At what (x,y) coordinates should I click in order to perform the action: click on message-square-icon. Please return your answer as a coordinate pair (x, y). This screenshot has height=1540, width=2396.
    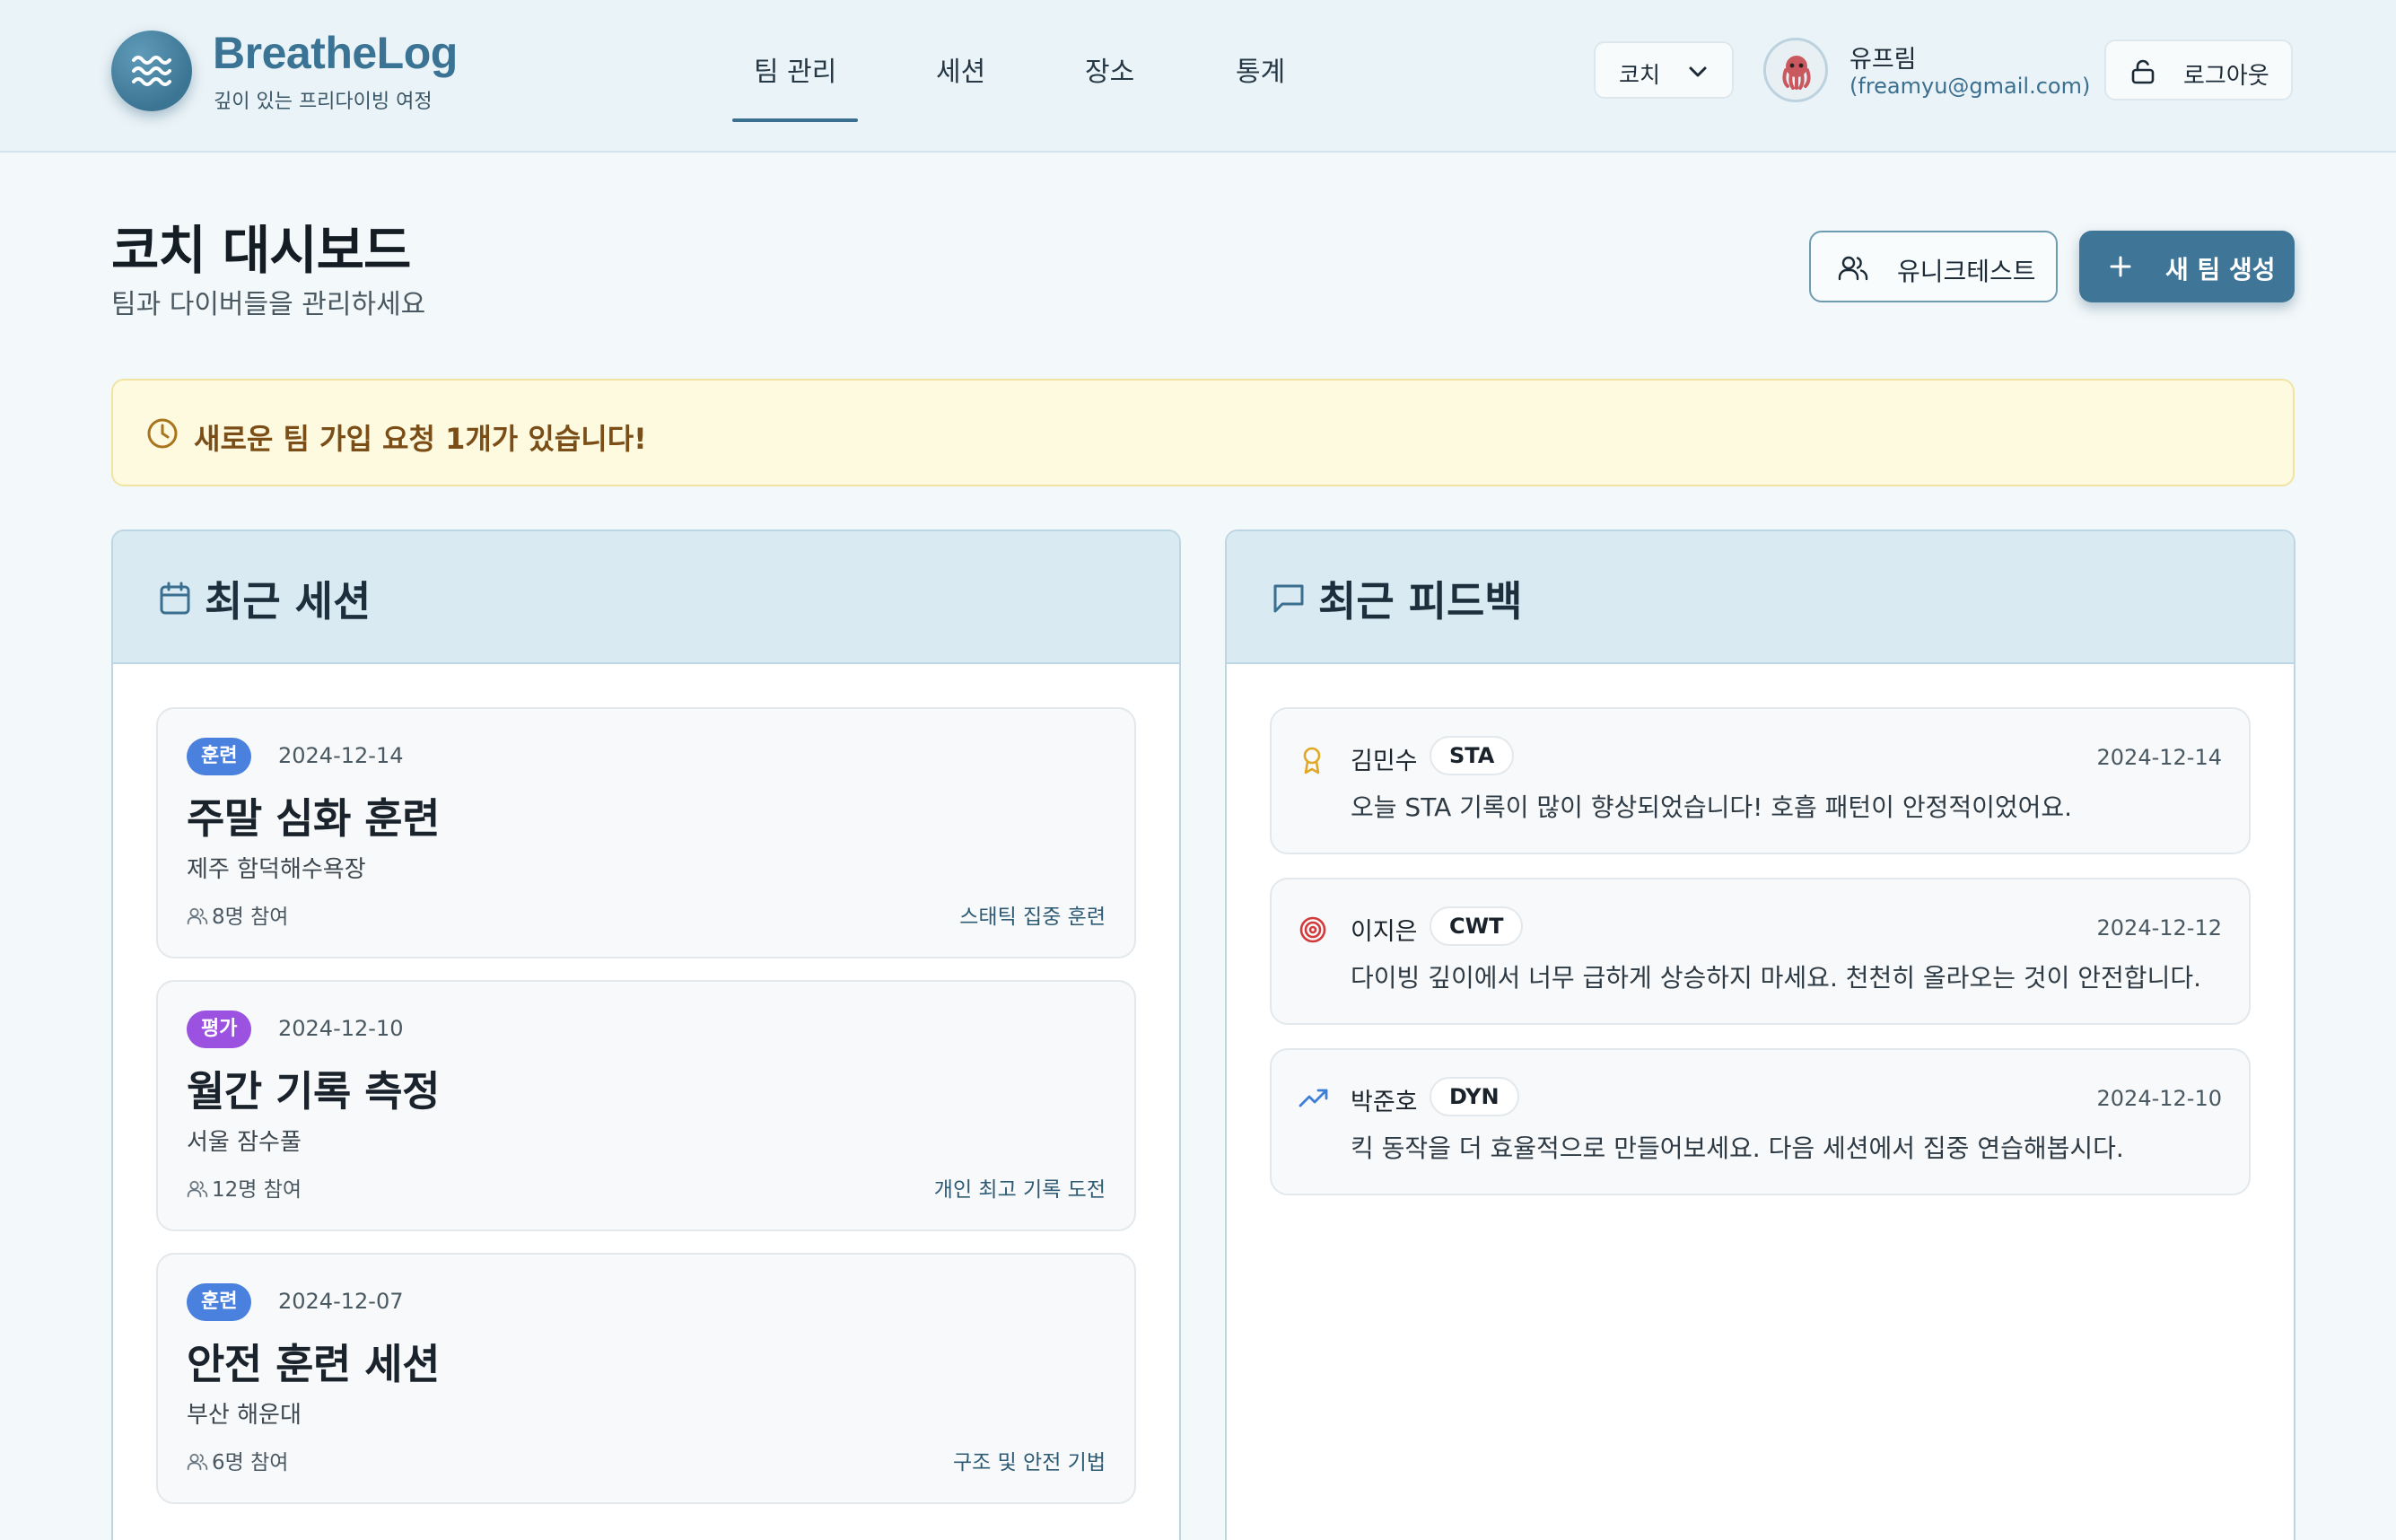
    Looking at the image, I should click on (1288, 598).